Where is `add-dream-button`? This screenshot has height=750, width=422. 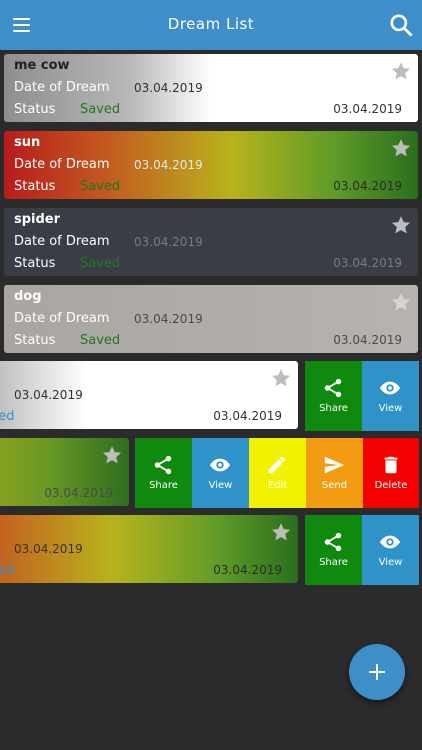
add-dream-button is located at coordinates (377, 672).